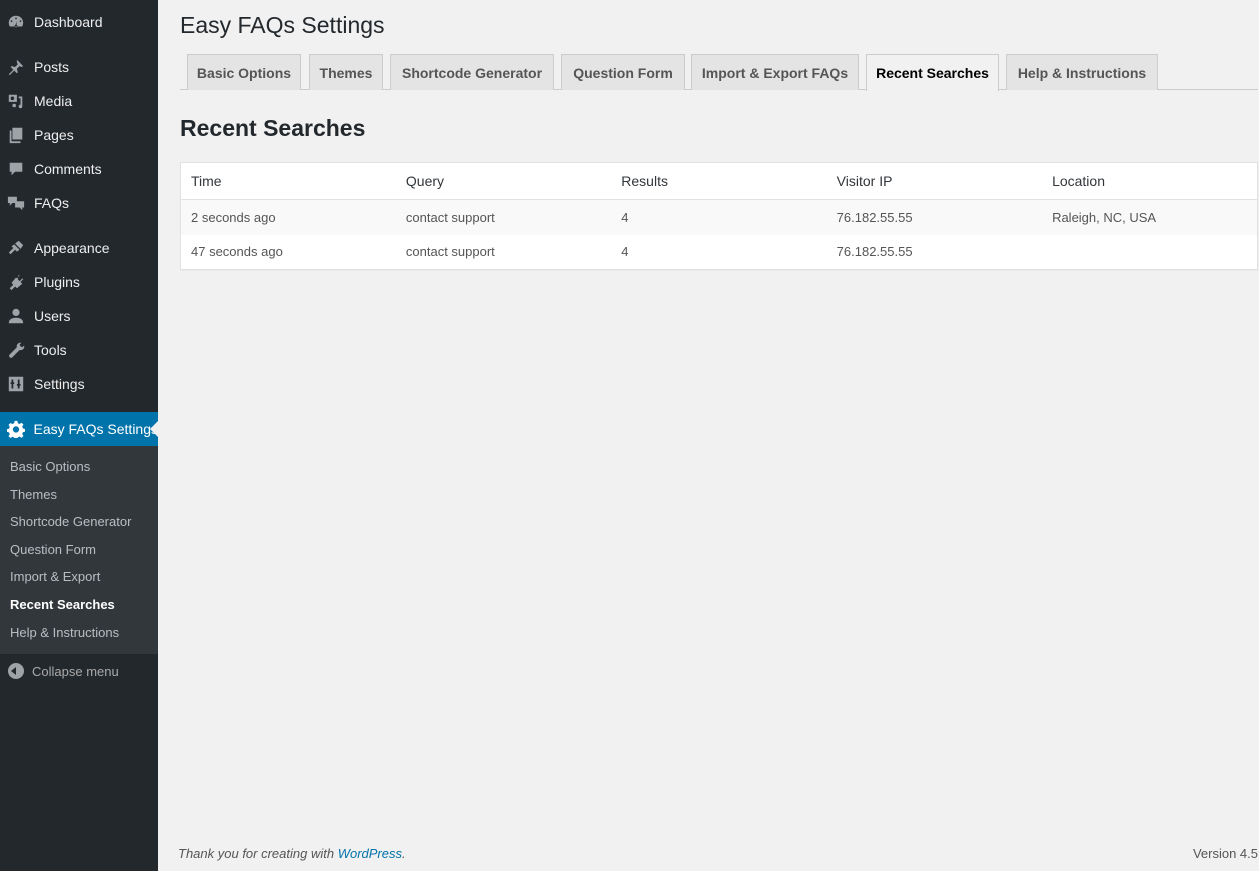  Describe the element at coordinates (50, 350) in the screenshot. I see `sidebar-item-label: Tools` at that location.